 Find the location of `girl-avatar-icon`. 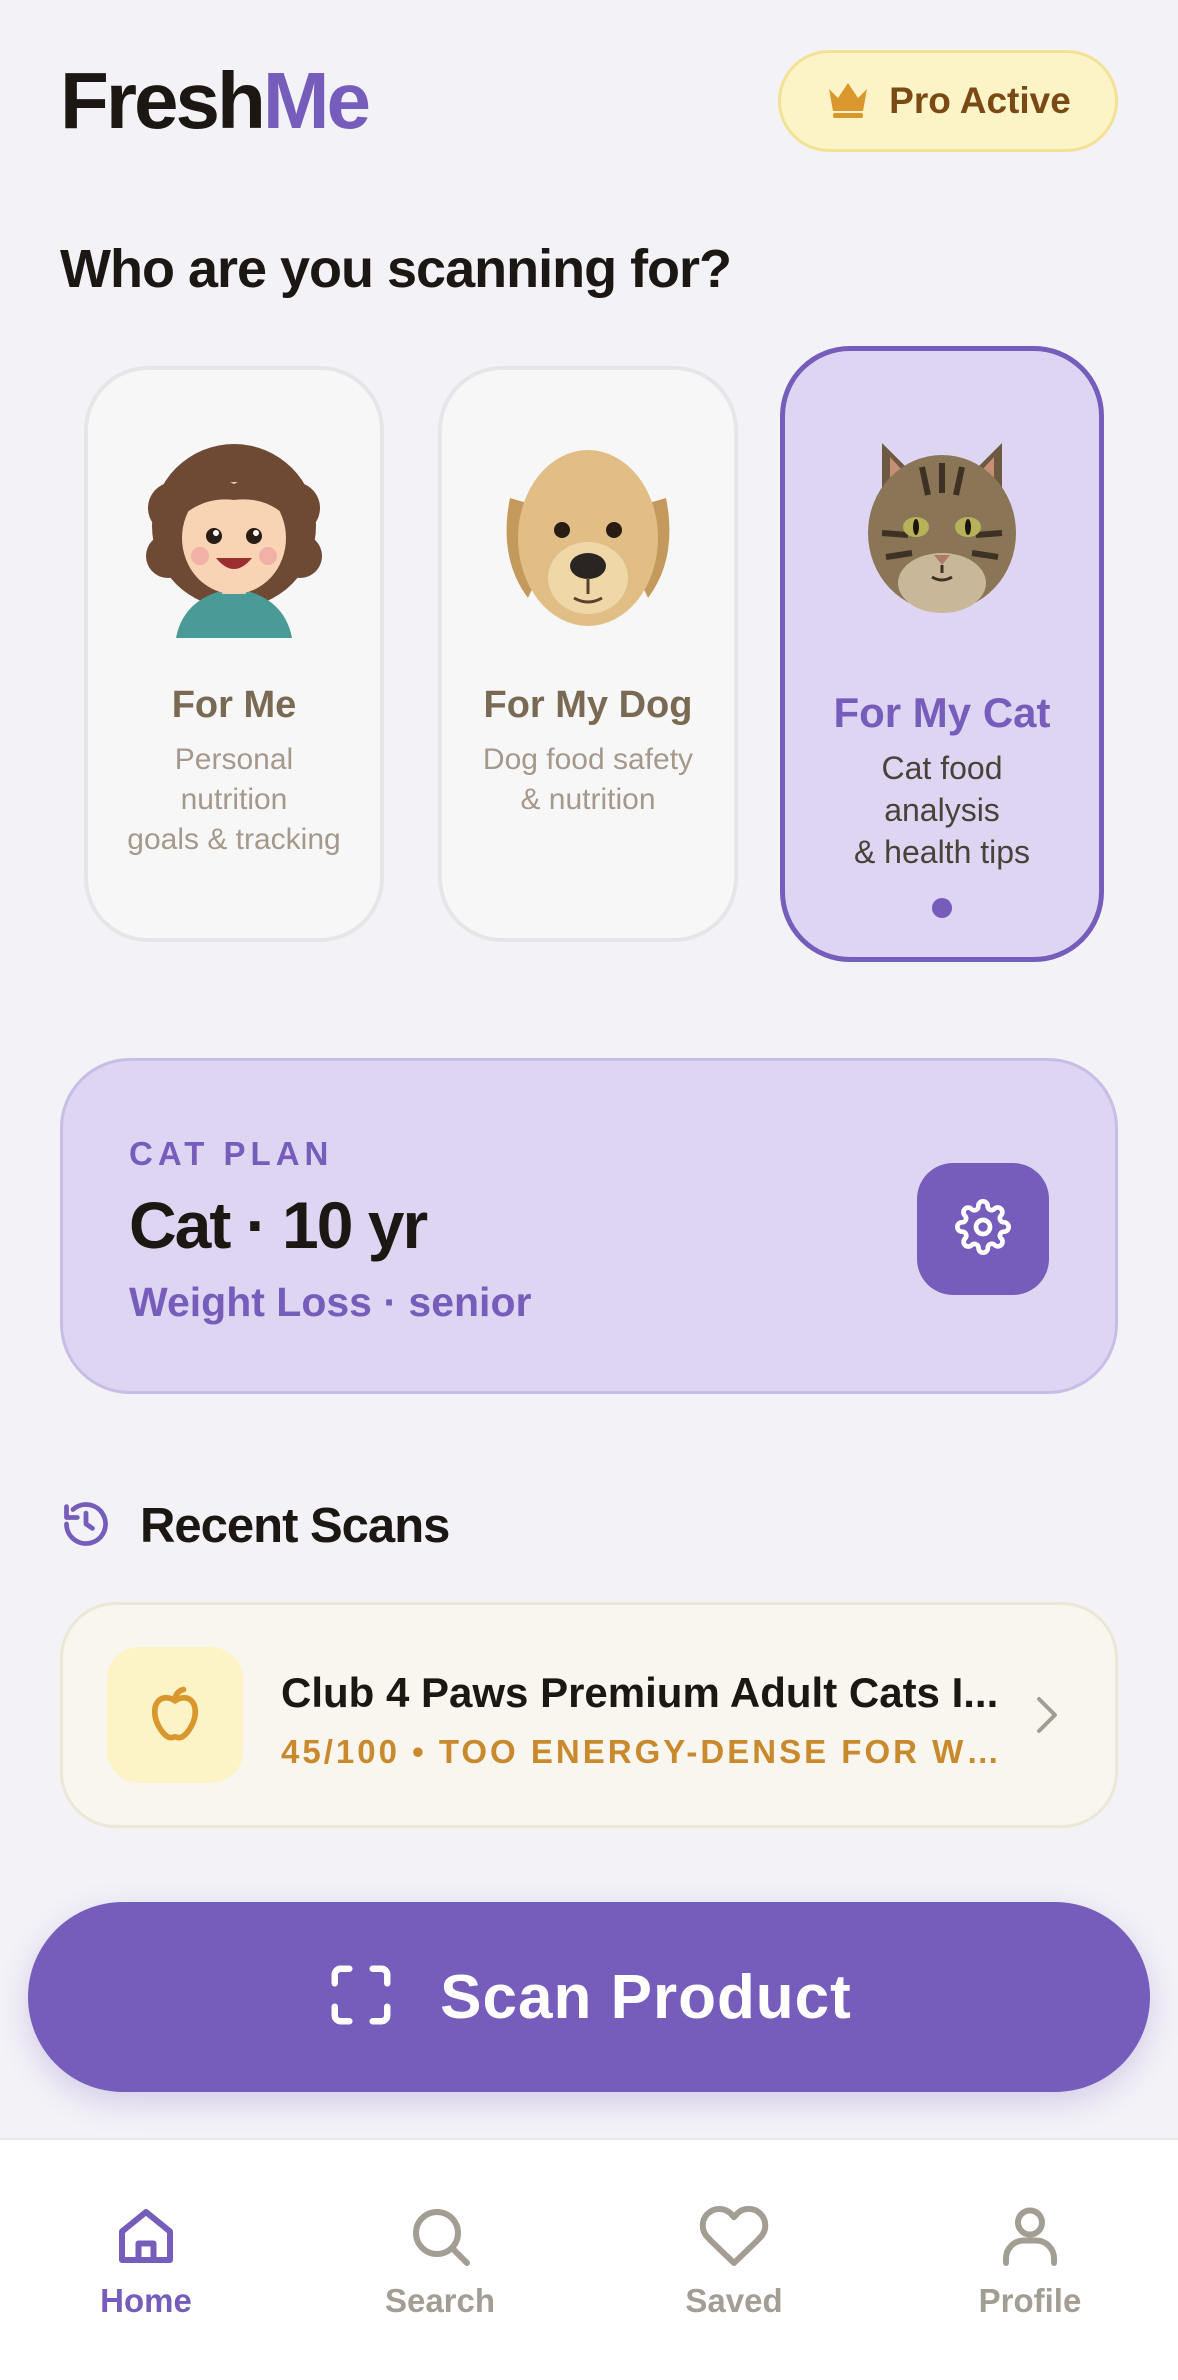

girl-avatar-icon is located at coordinates (234, 538).